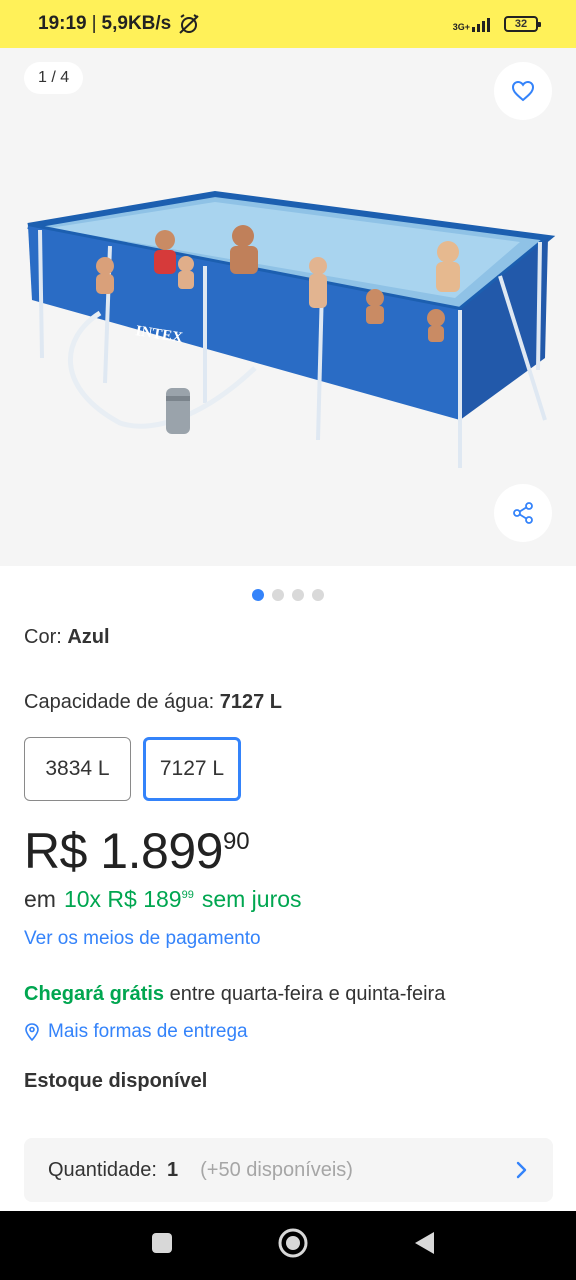 This screenshot has height=1280, width=576. I want to click on installments: em 10x R$ 189 99 sem juros, so click(163, 899).